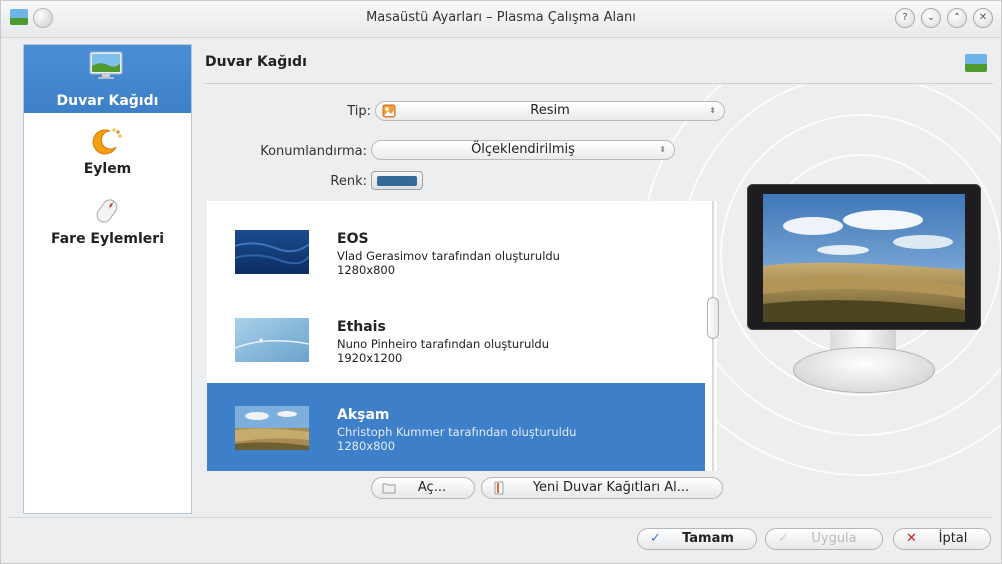  I want to click on cancel-icon: ✕, so click(911, 538).